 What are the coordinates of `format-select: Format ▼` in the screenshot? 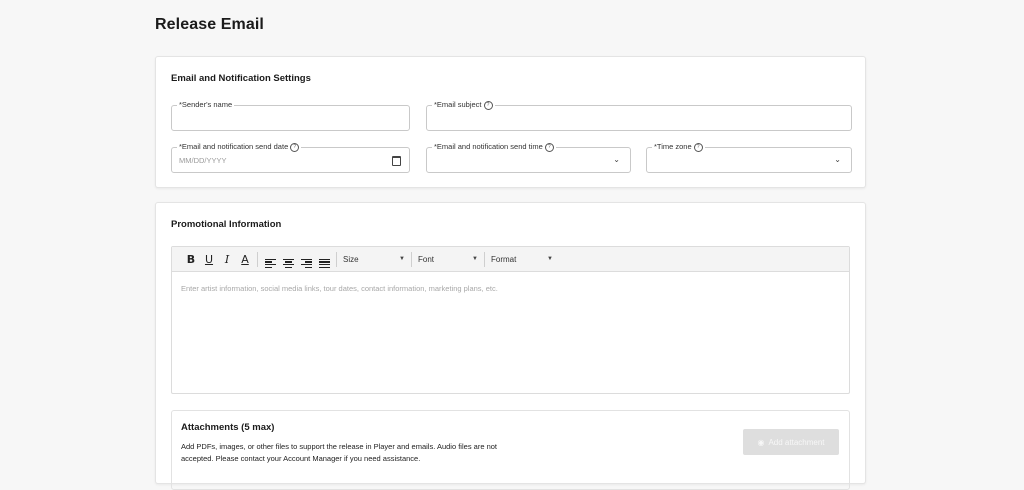 It's located at (522, 259).